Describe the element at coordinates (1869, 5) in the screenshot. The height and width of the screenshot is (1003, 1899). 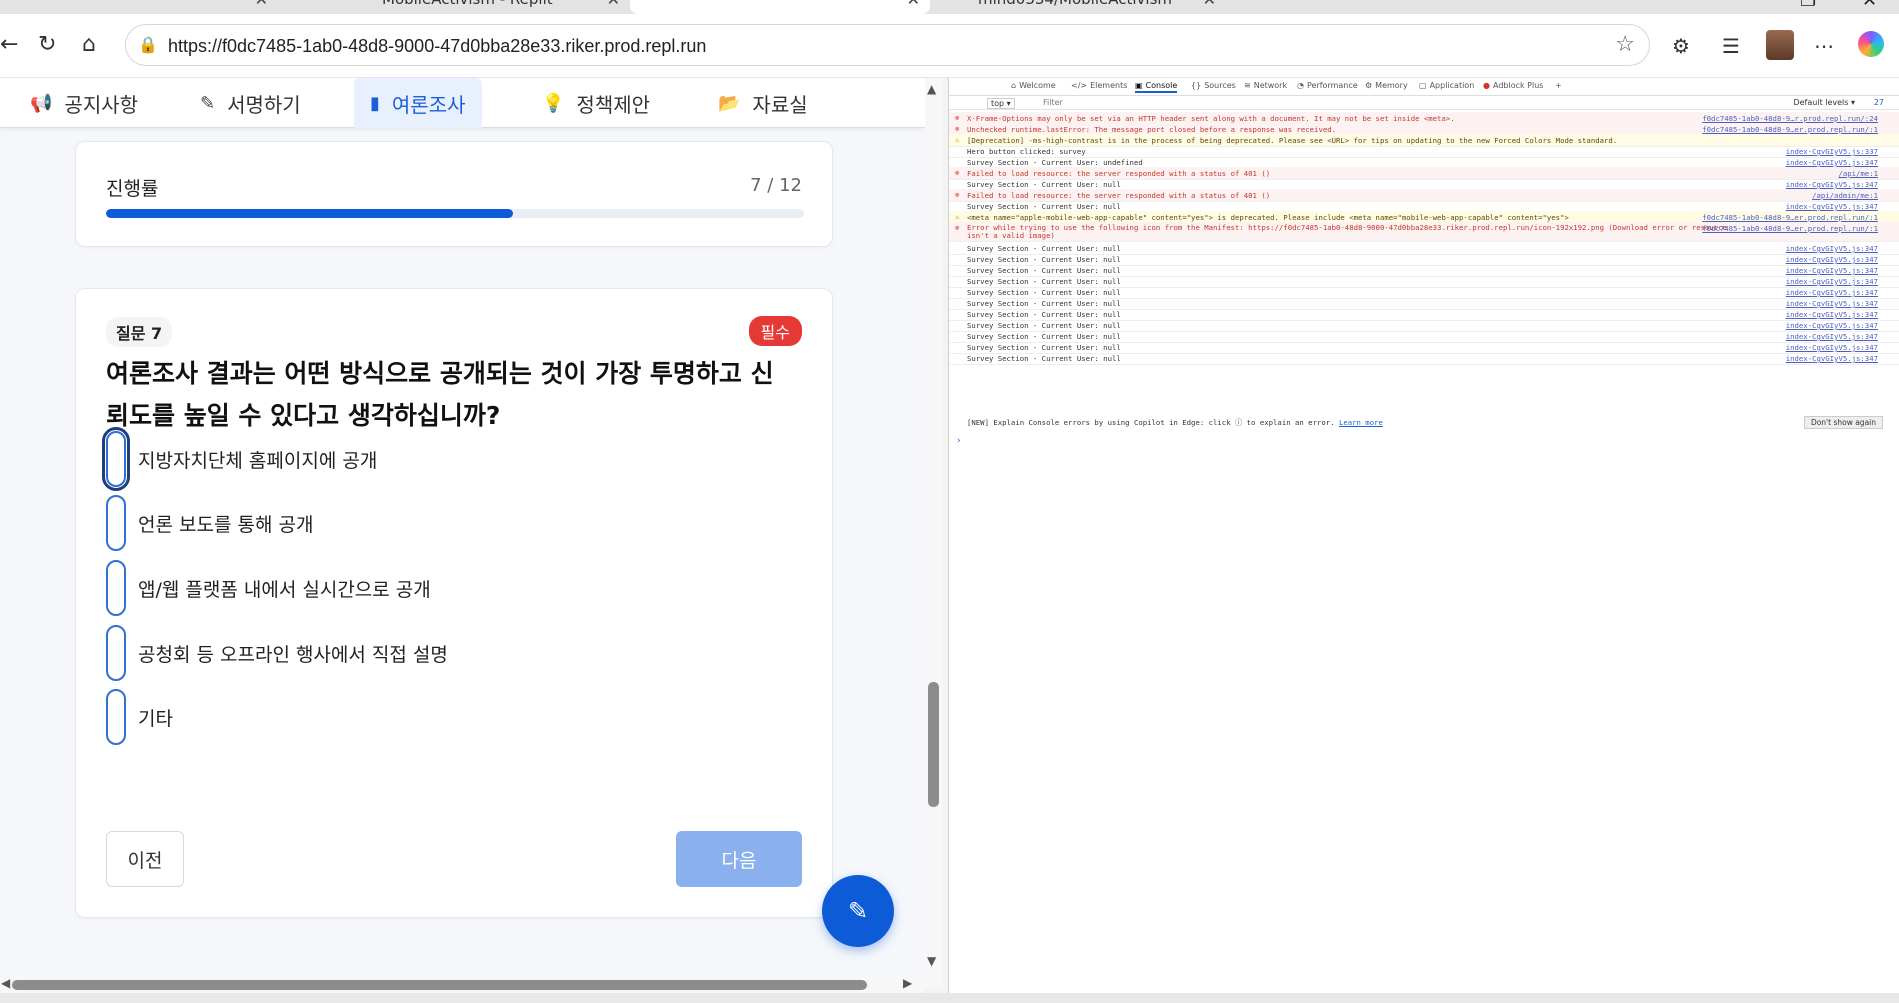
I see `close-window-icon: ✕` at that location.